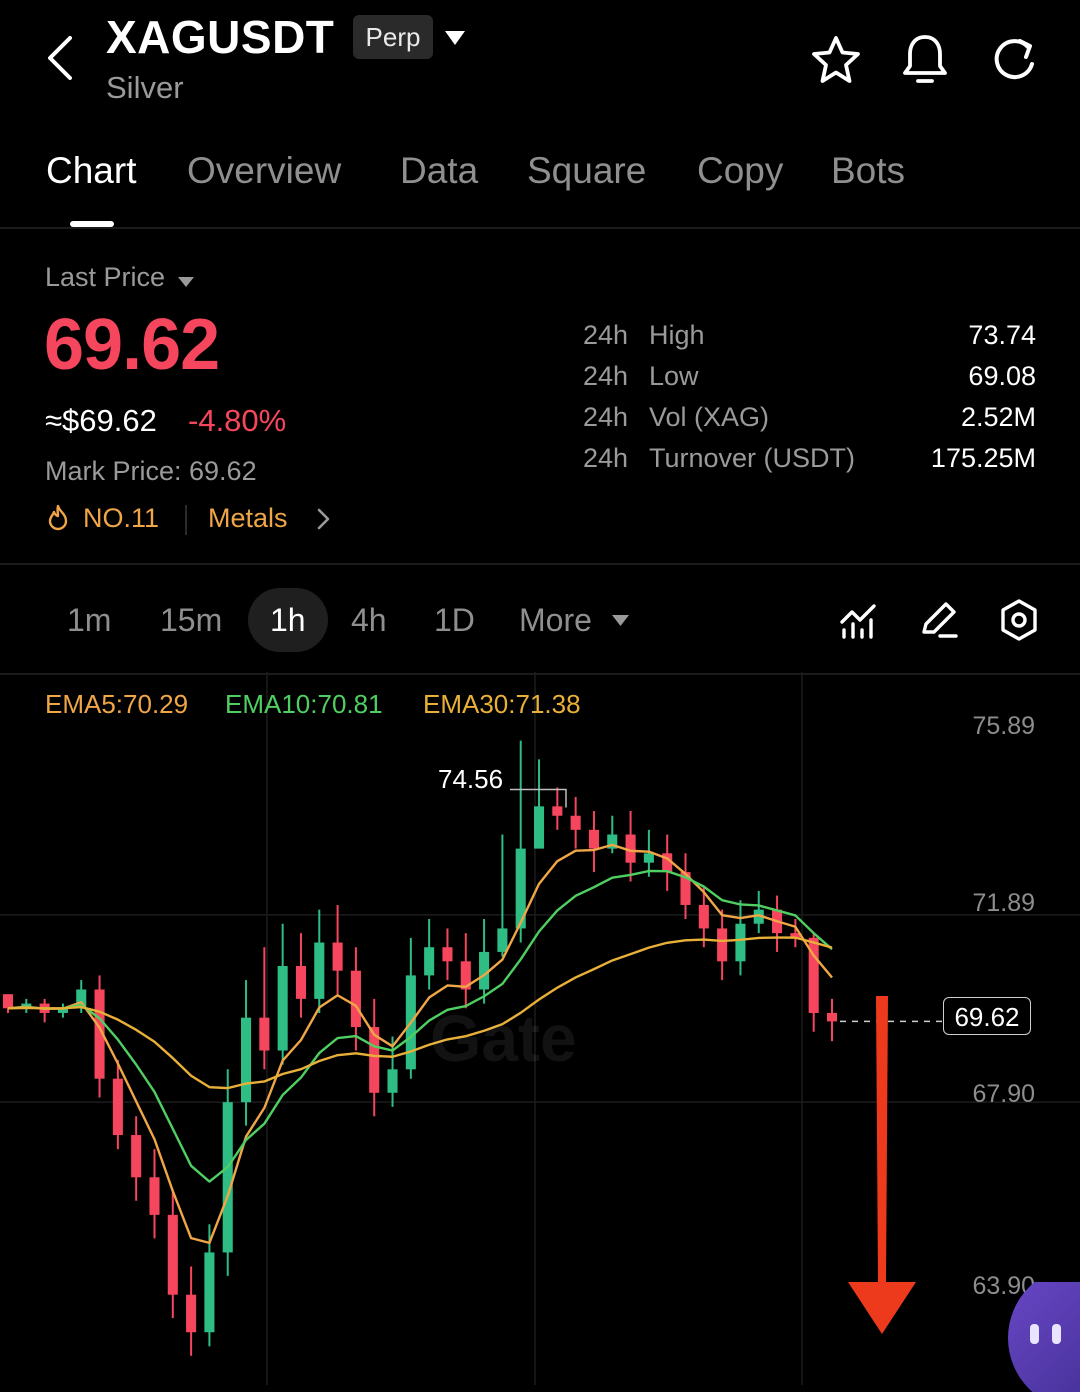  What do you see at coordinates (674, 376) in the screenshot?
I see `stat-label-low: Low` at bounding box center [674, 376].